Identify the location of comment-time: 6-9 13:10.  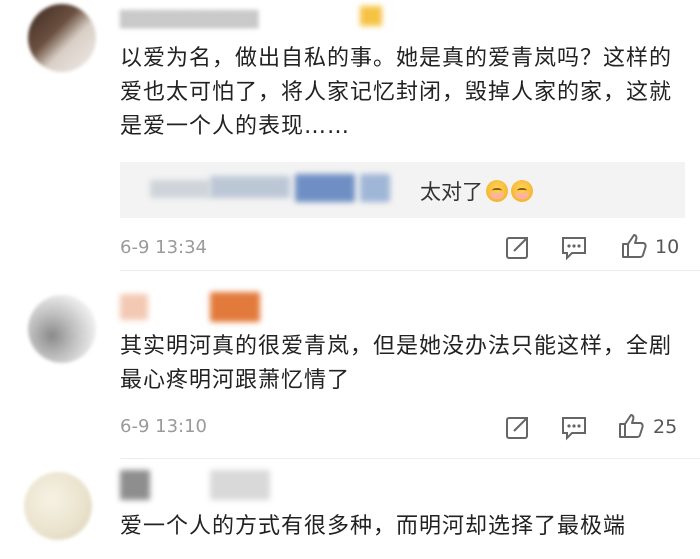
(163, 426).